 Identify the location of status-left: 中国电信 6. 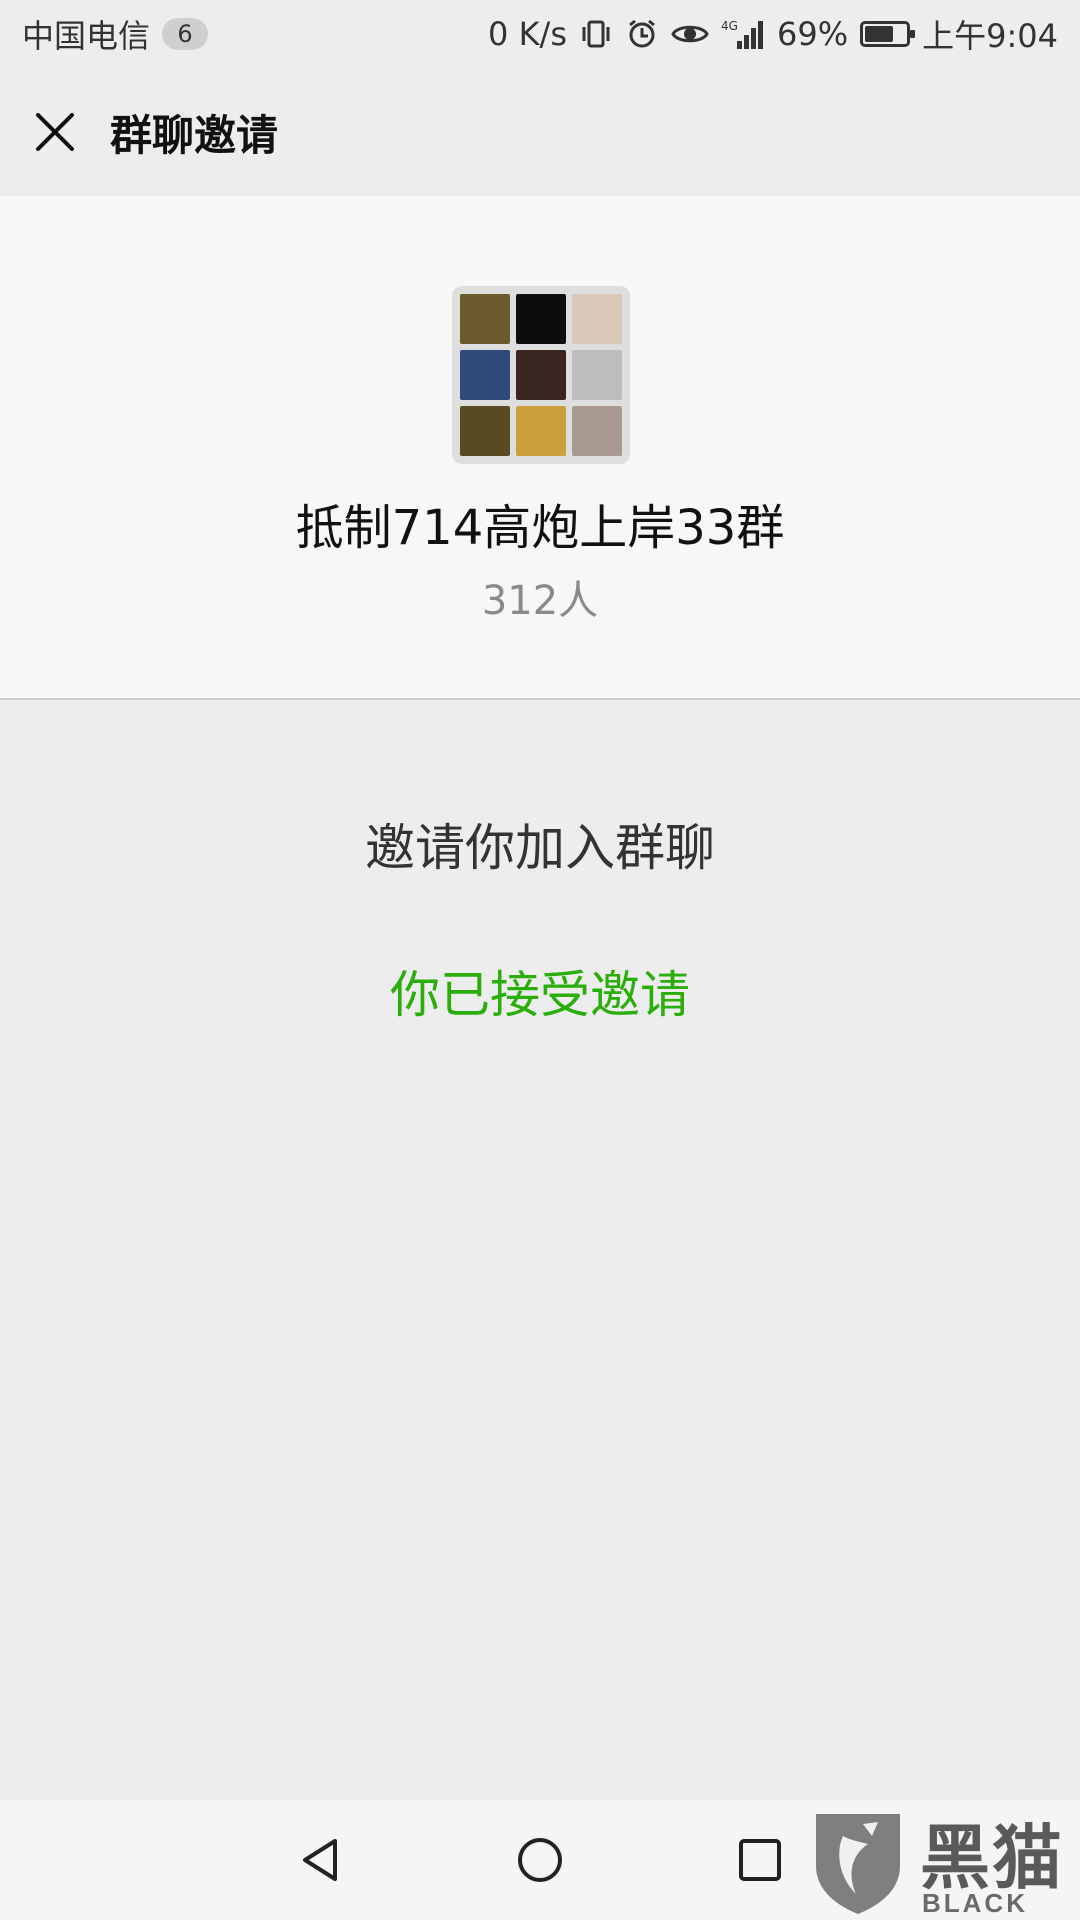
(115, 34).